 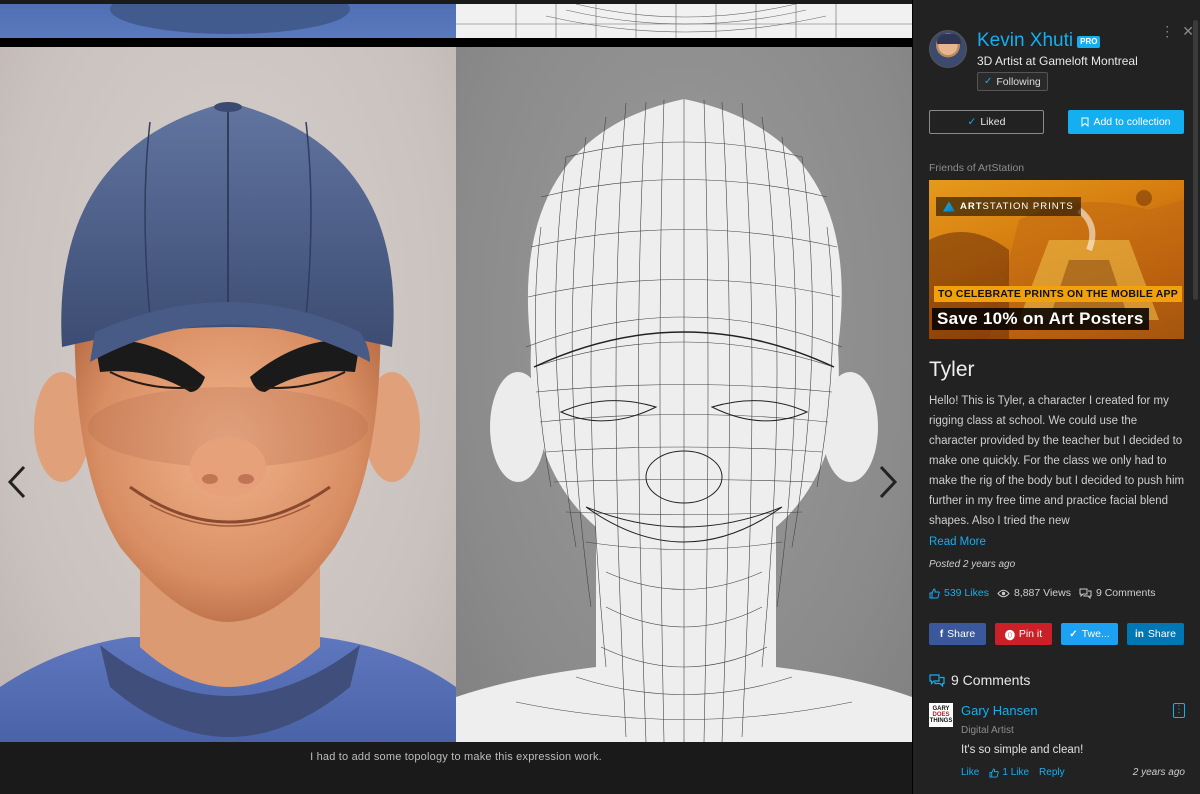 What do you see at coordinates (1073, 634) in the screenshot?
I see `twitter-icon: ✓` at bounding box center [1073, 634].